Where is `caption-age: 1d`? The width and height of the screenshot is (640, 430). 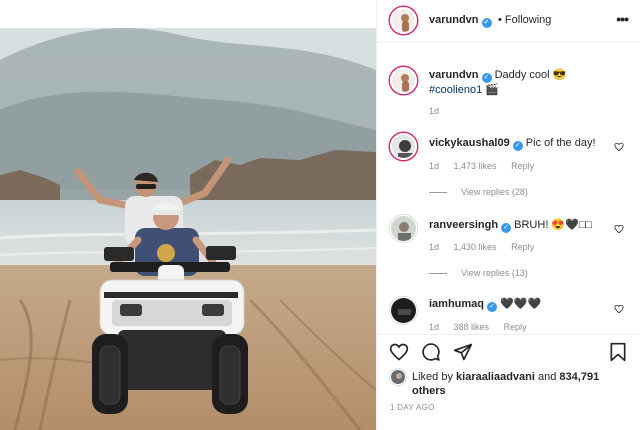
caption-age: 1d is located at coordinates (434, 111).